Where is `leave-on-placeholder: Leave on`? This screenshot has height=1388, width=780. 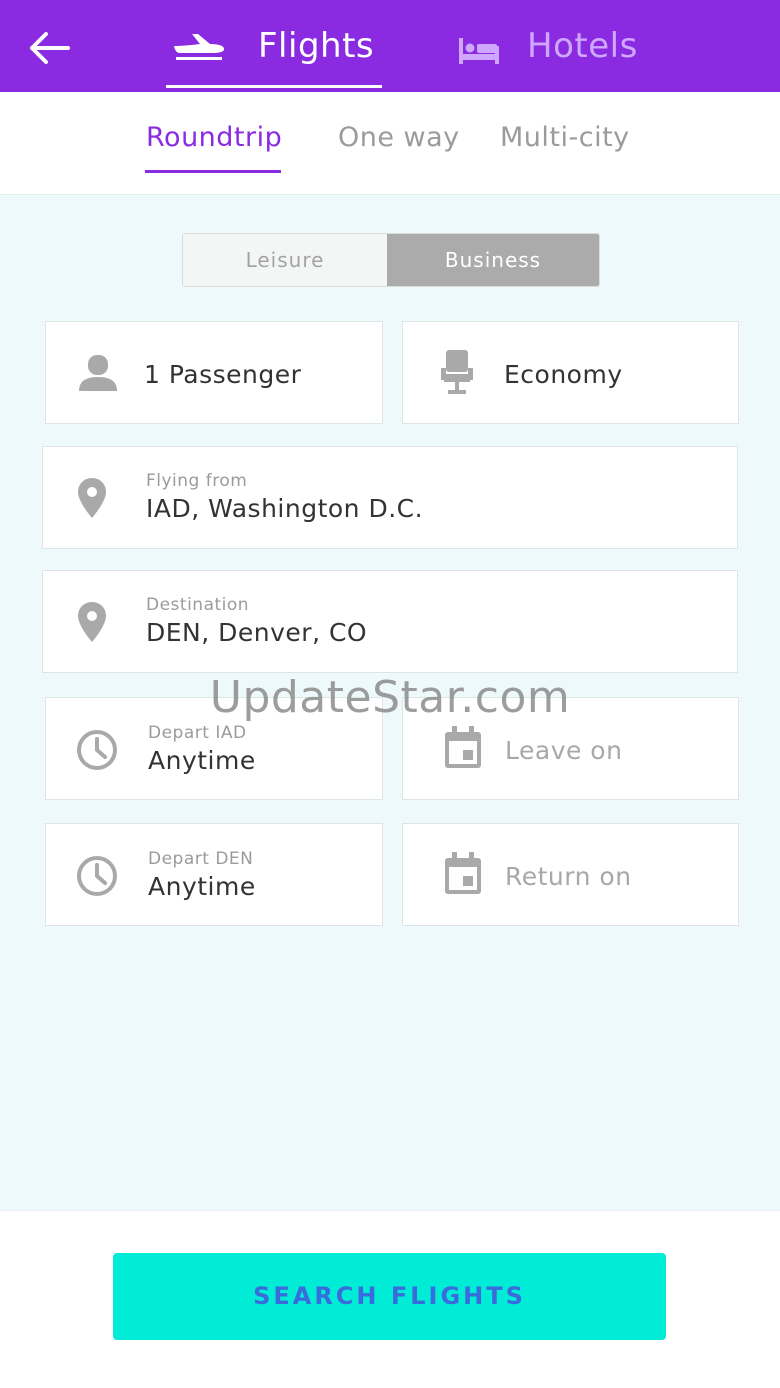
leave-on-placeholder: Leave on is located at coordinates (564, 750).